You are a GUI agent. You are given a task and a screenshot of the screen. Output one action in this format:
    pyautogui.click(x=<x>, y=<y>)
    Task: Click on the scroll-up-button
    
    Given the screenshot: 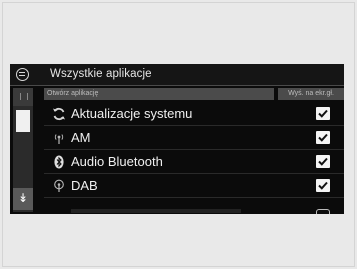 What is the action you would take?
    pyautogui.click(x=23, y=97)
    